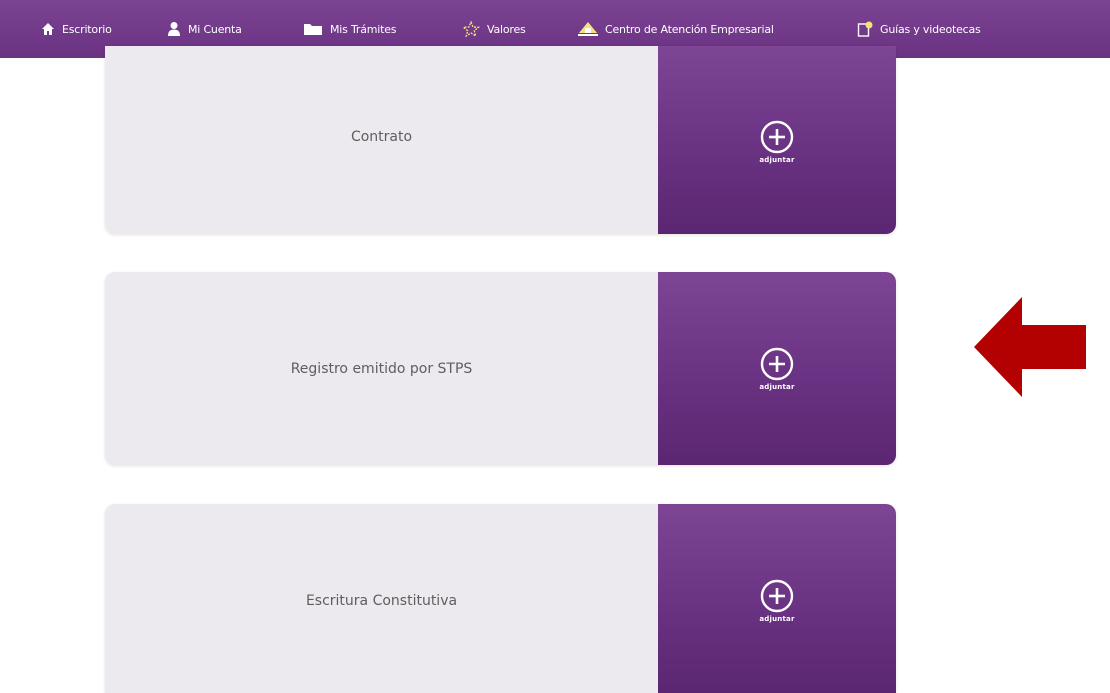 Image resolution: width=1110 pixels, height=693 pixels. Describe the element at coordinates (588, 29) in the screenshot. I see `building-icon` at that location.